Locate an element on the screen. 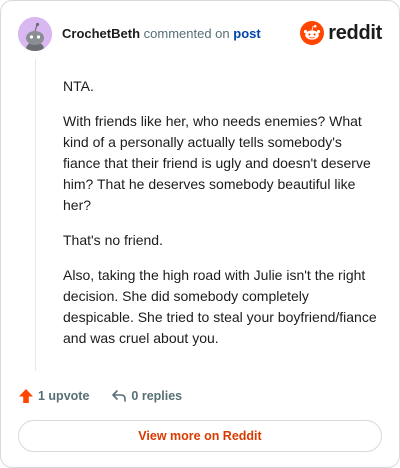  reddit-logo: reddit is located at coordinates (341, 33).